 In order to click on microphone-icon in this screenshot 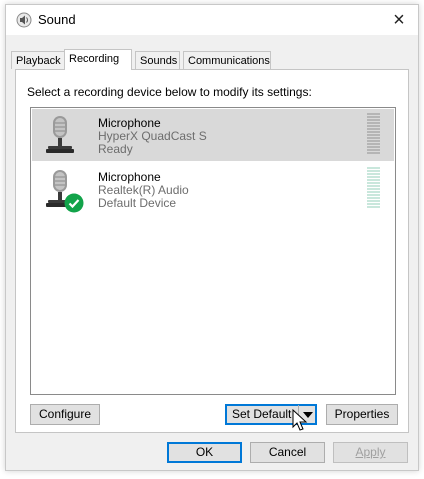, I will do `click(60, 134)`.